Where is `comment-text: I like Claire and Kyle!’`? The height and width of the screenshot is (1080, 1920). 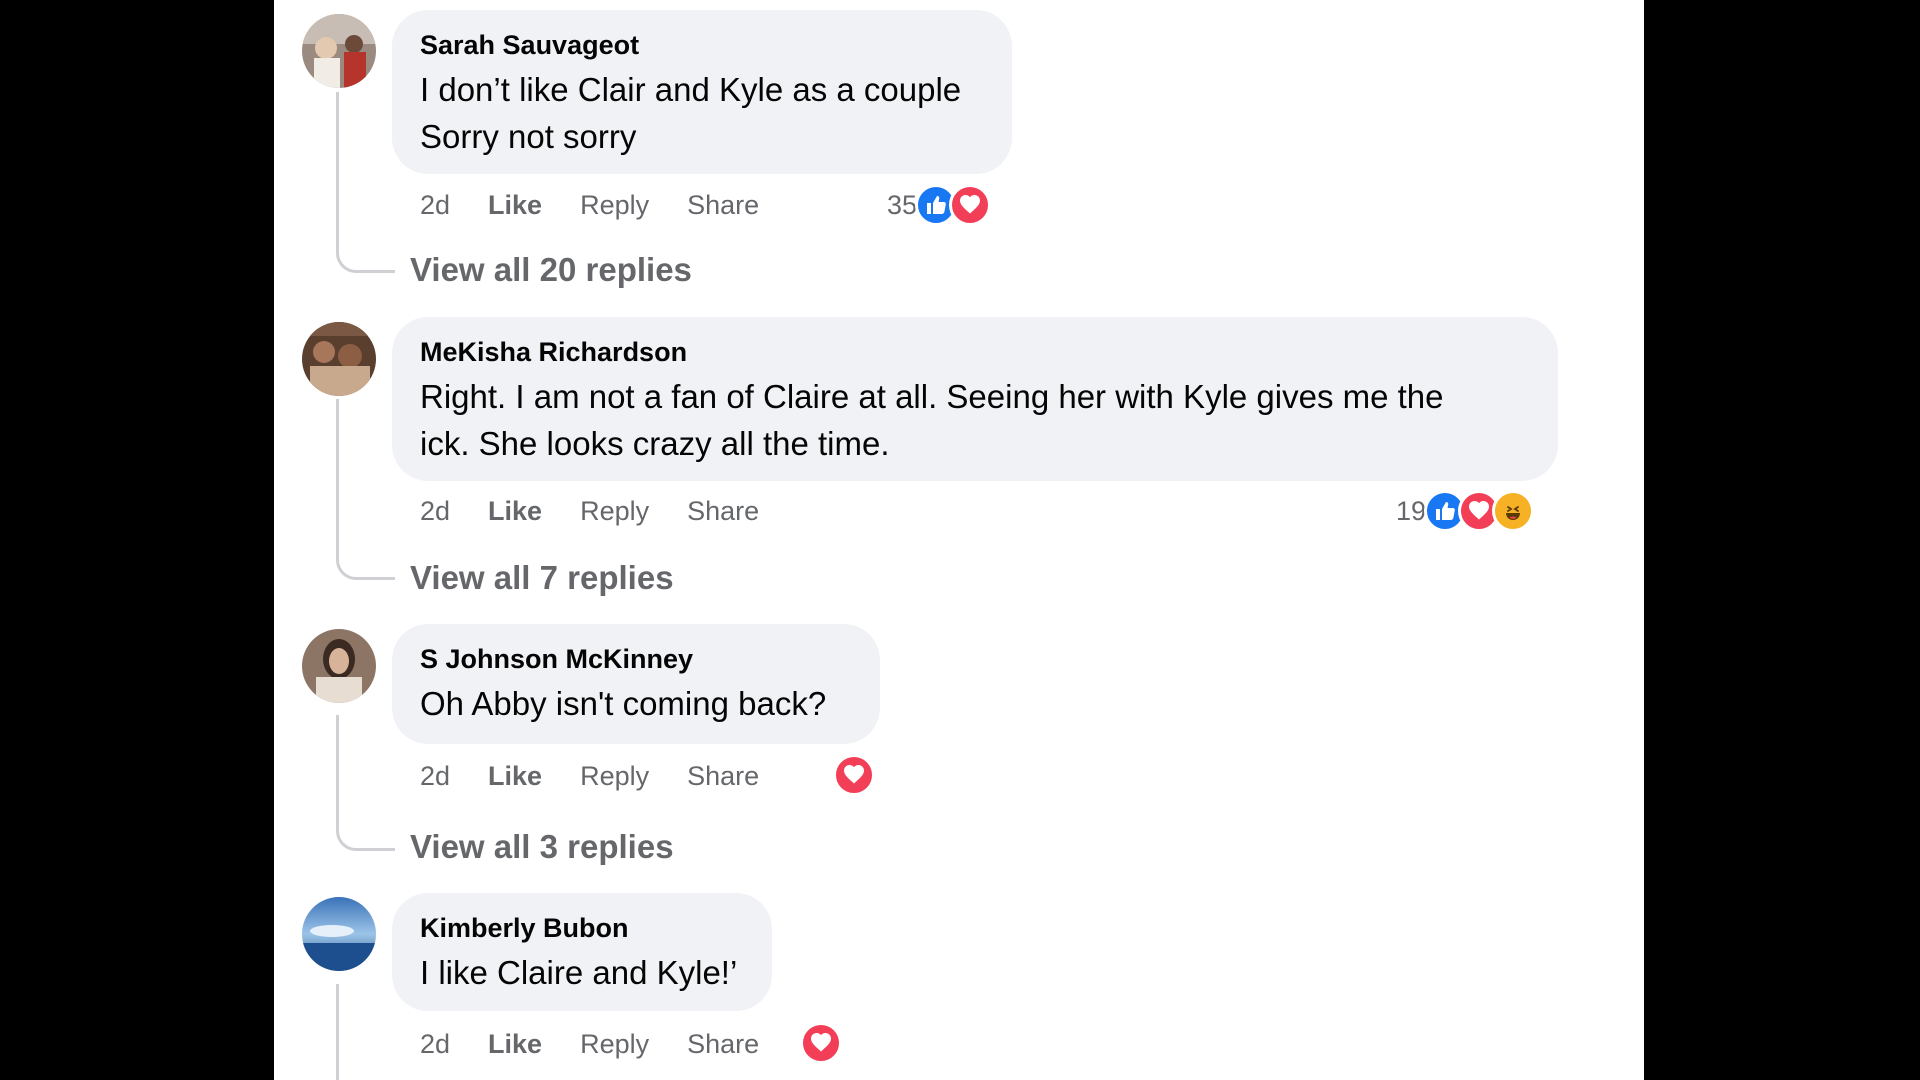 comment-text: I like Claire and Kyle!’ is located at coordinates (579, 972).